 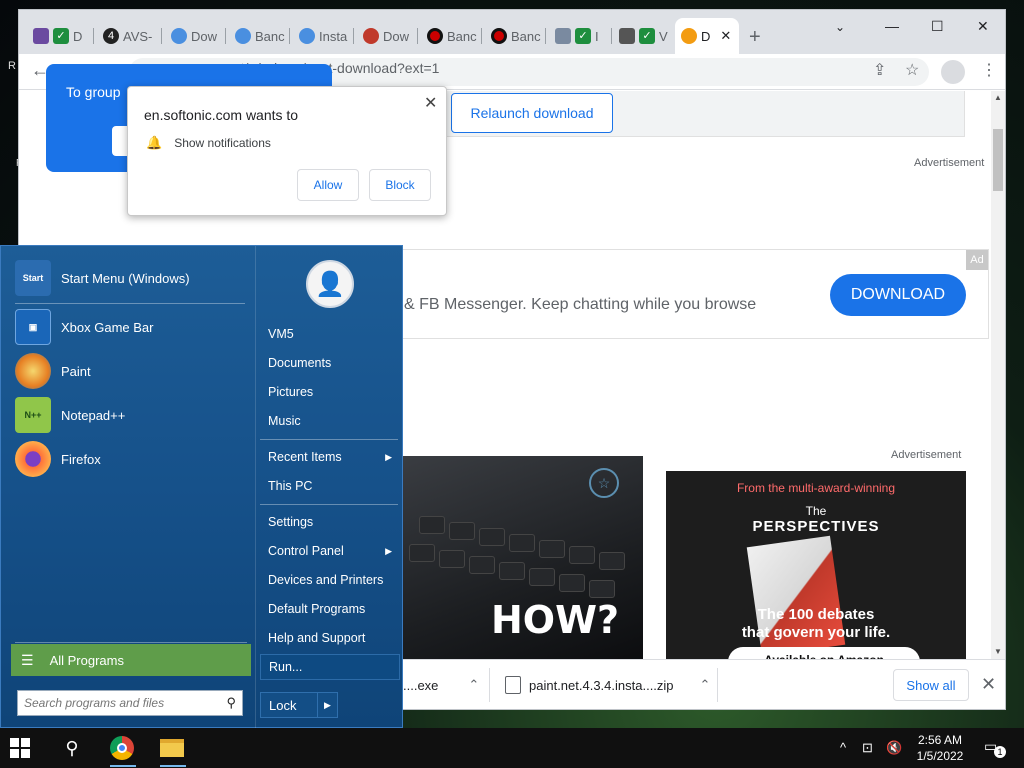 I want to click on program-start-menu: Start Start Menu (Windows), so click(x=102, y=278).